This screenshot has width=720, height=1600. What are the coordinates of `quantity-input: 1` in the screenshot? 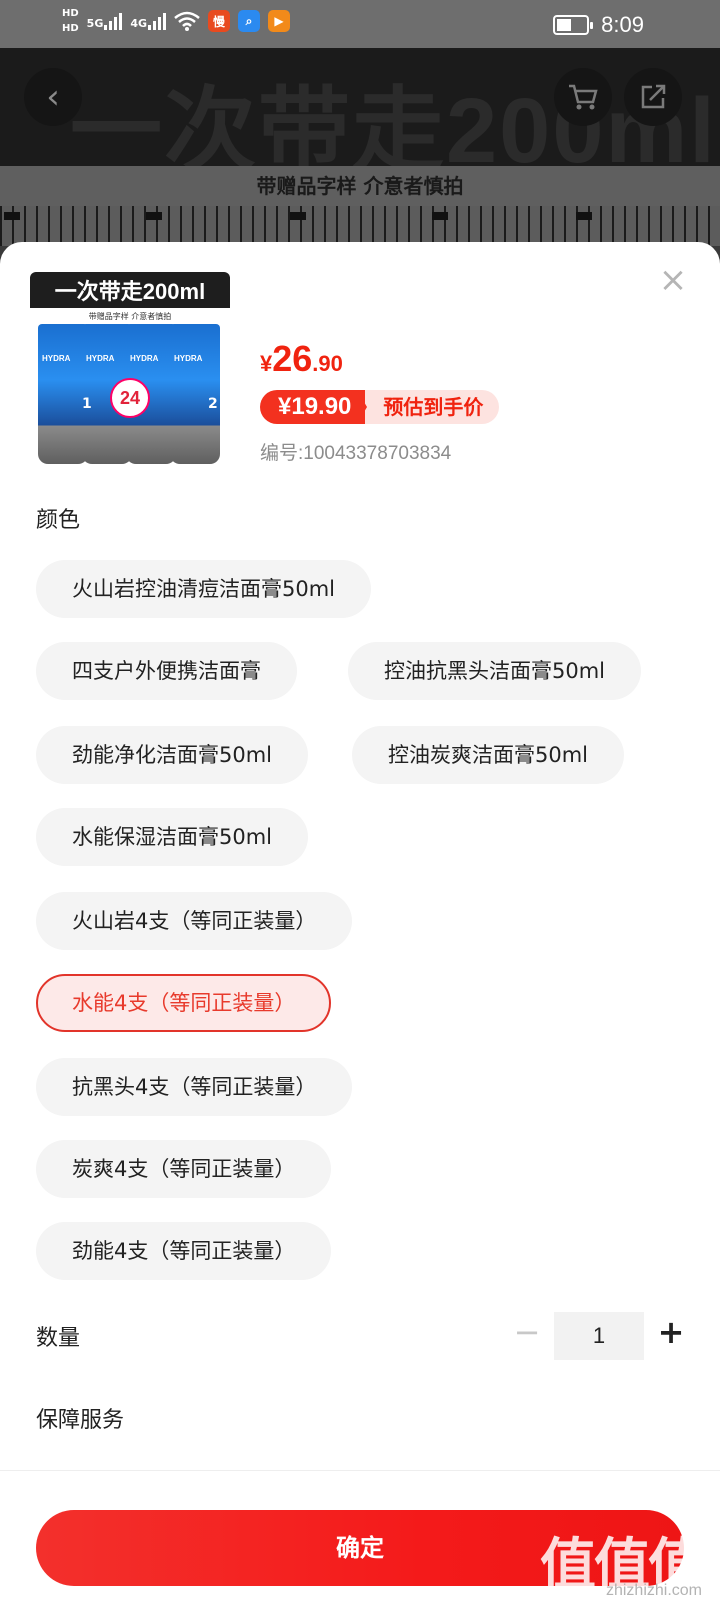 It's located at (599, 1336).